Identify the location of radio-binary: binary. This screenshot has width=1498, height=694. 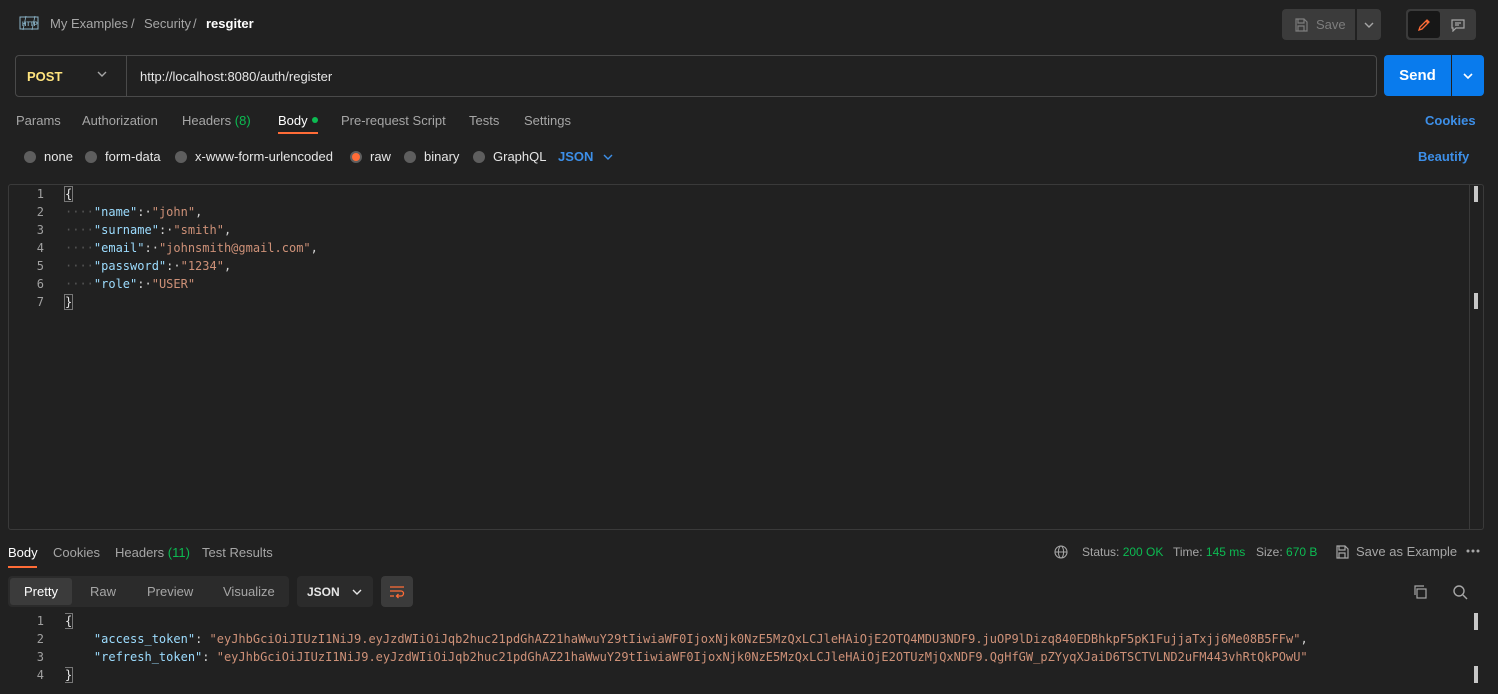
(431, 156).